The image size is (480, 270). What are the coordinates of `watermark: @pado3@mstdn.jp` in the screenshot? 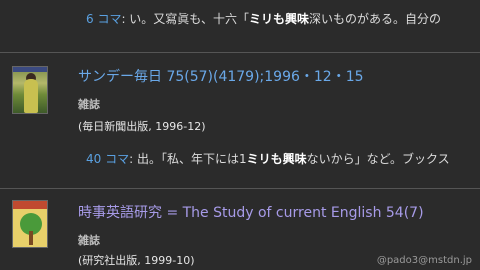 It's located at (424, 260).